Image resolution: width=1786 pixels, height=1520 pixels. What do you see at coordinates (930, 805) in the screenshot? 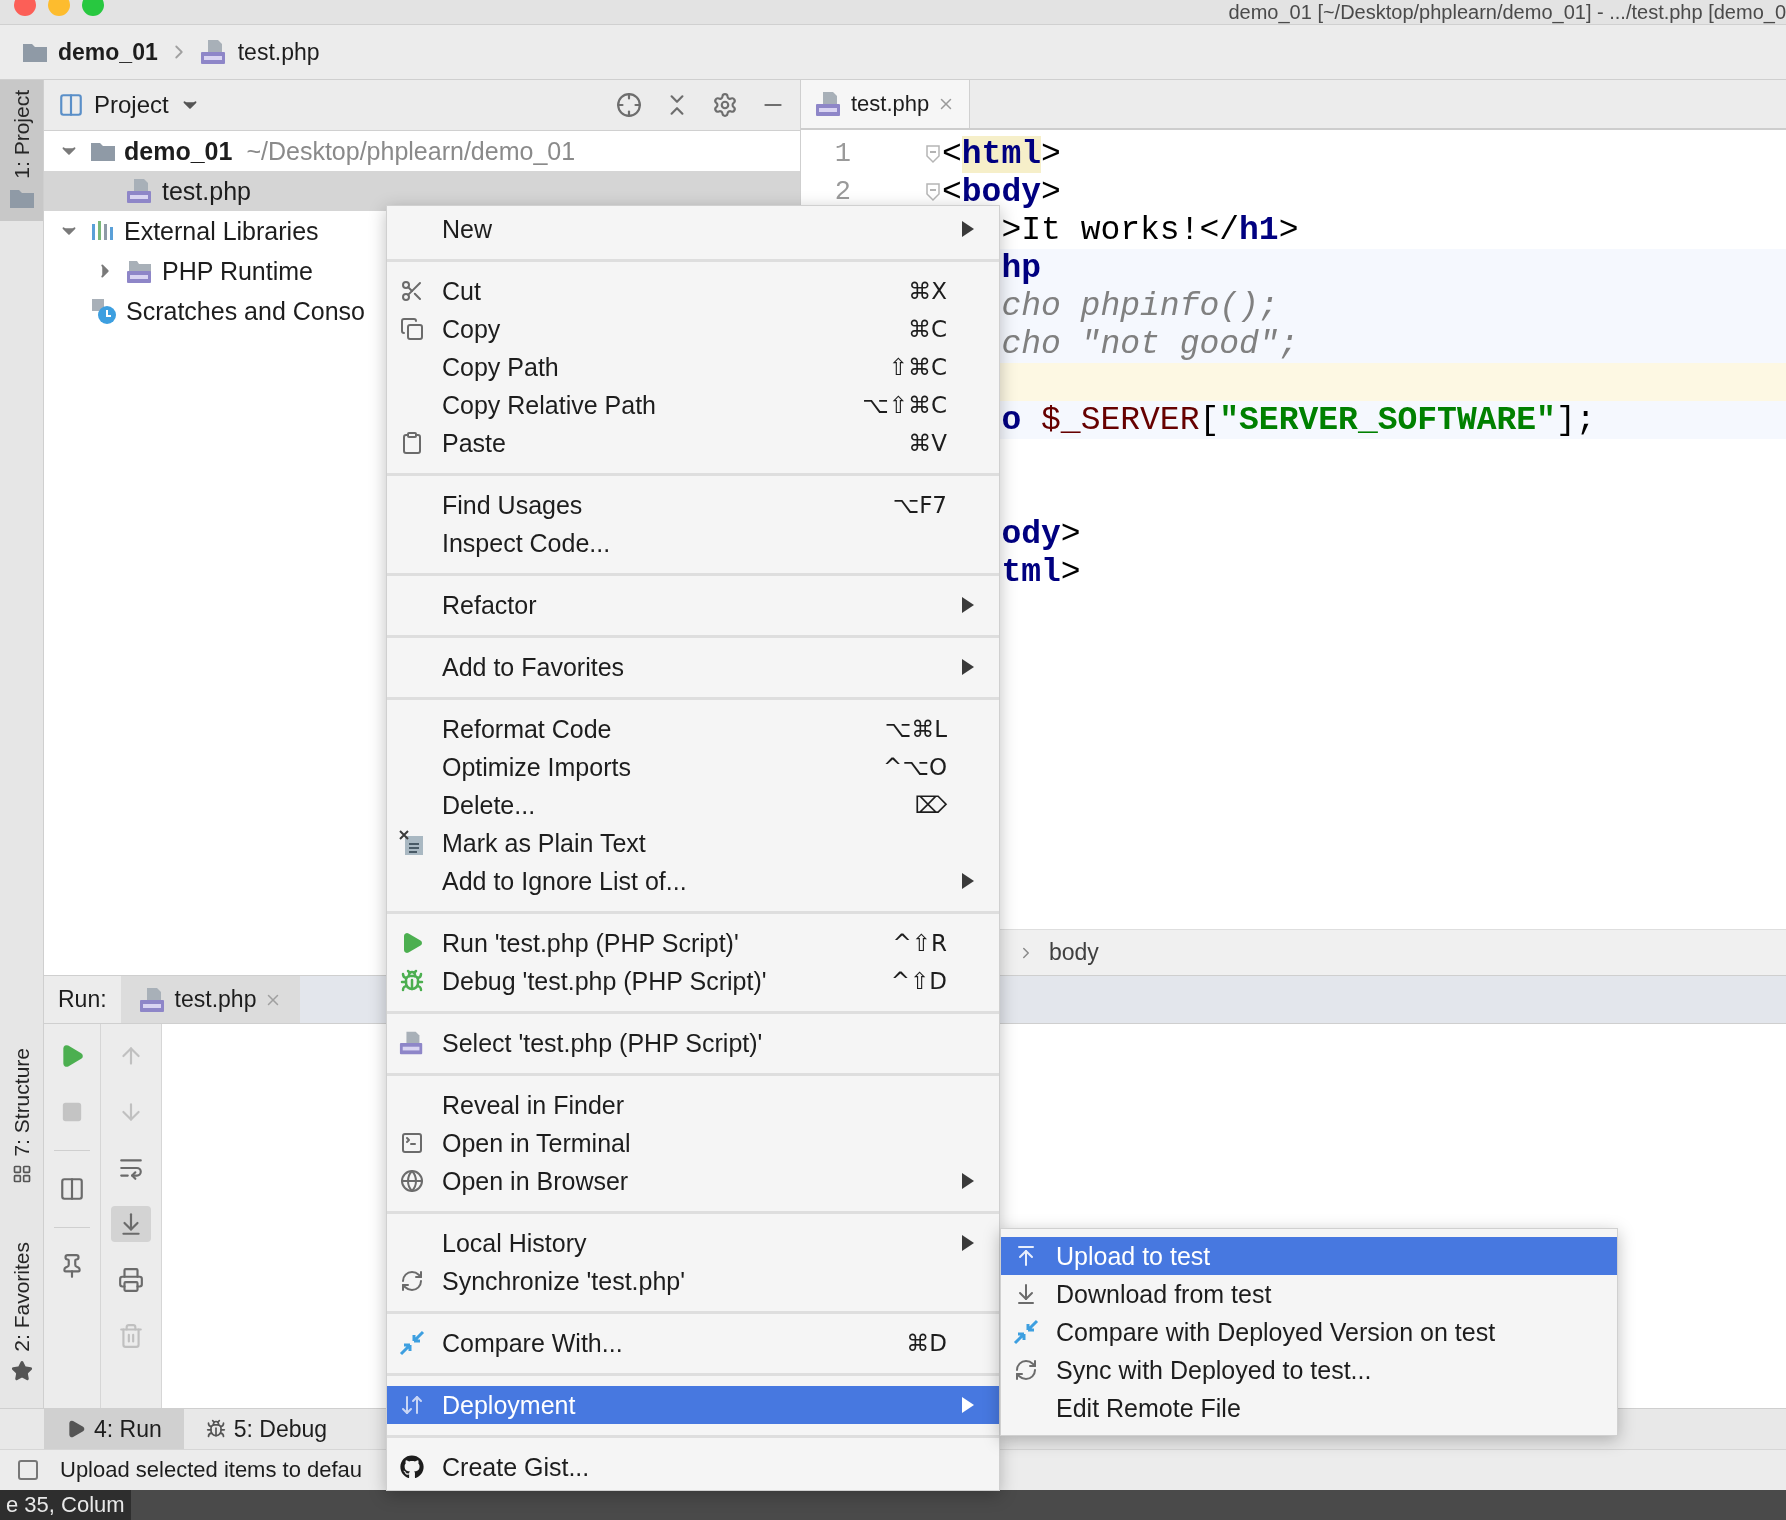
I see `shortcut: ⌦` at bounding box center [930, 805].